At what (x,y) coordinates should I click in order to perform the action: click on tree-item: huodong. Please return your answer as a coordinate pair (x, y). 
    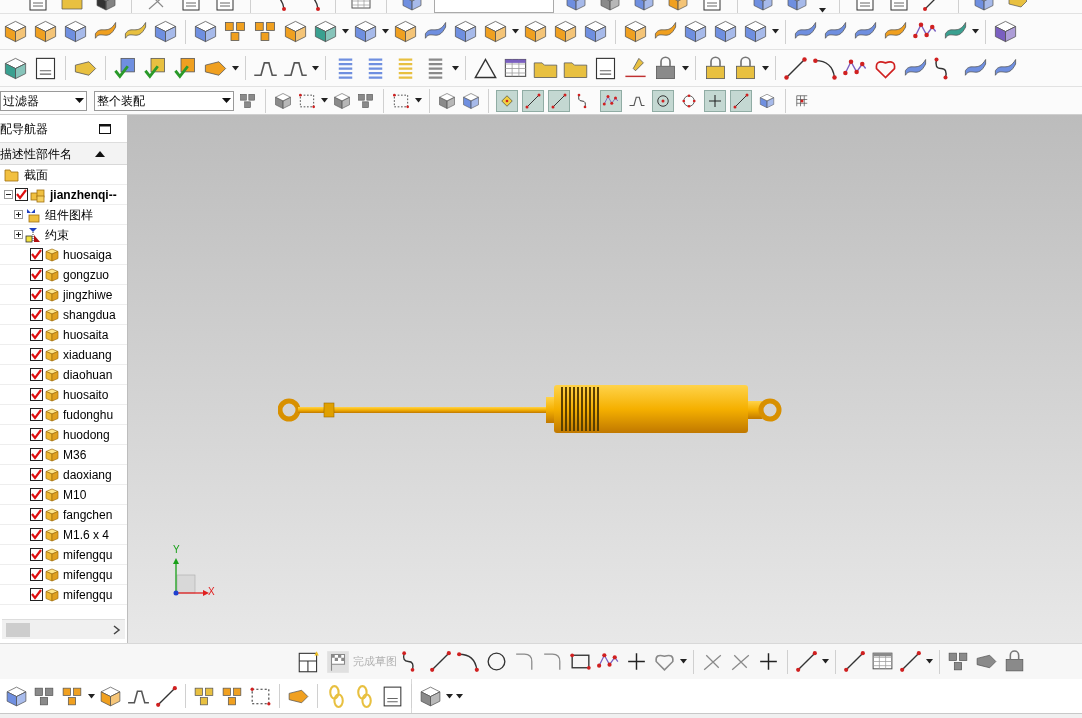
    Looking at the image, I should click on (63, 435).